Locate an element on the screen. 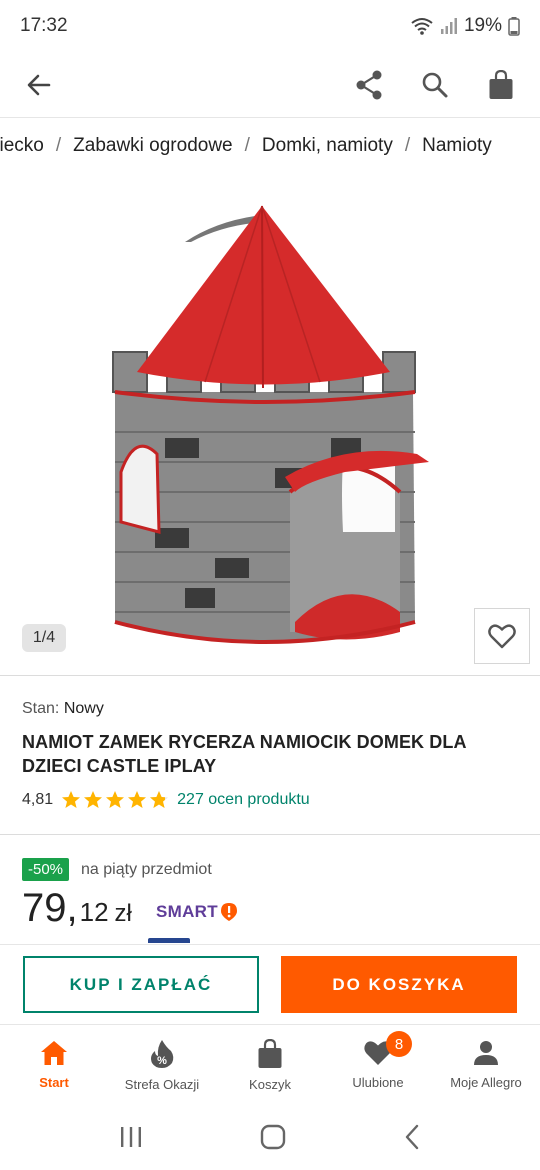  nav-label: Strefa Okazji is located at coordinates (162, 1084).